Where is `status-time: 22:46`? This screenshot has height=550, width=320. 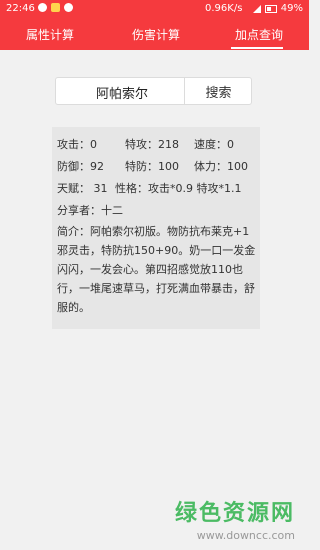
status-time: 22:46 is located at coordinates (20, 8).